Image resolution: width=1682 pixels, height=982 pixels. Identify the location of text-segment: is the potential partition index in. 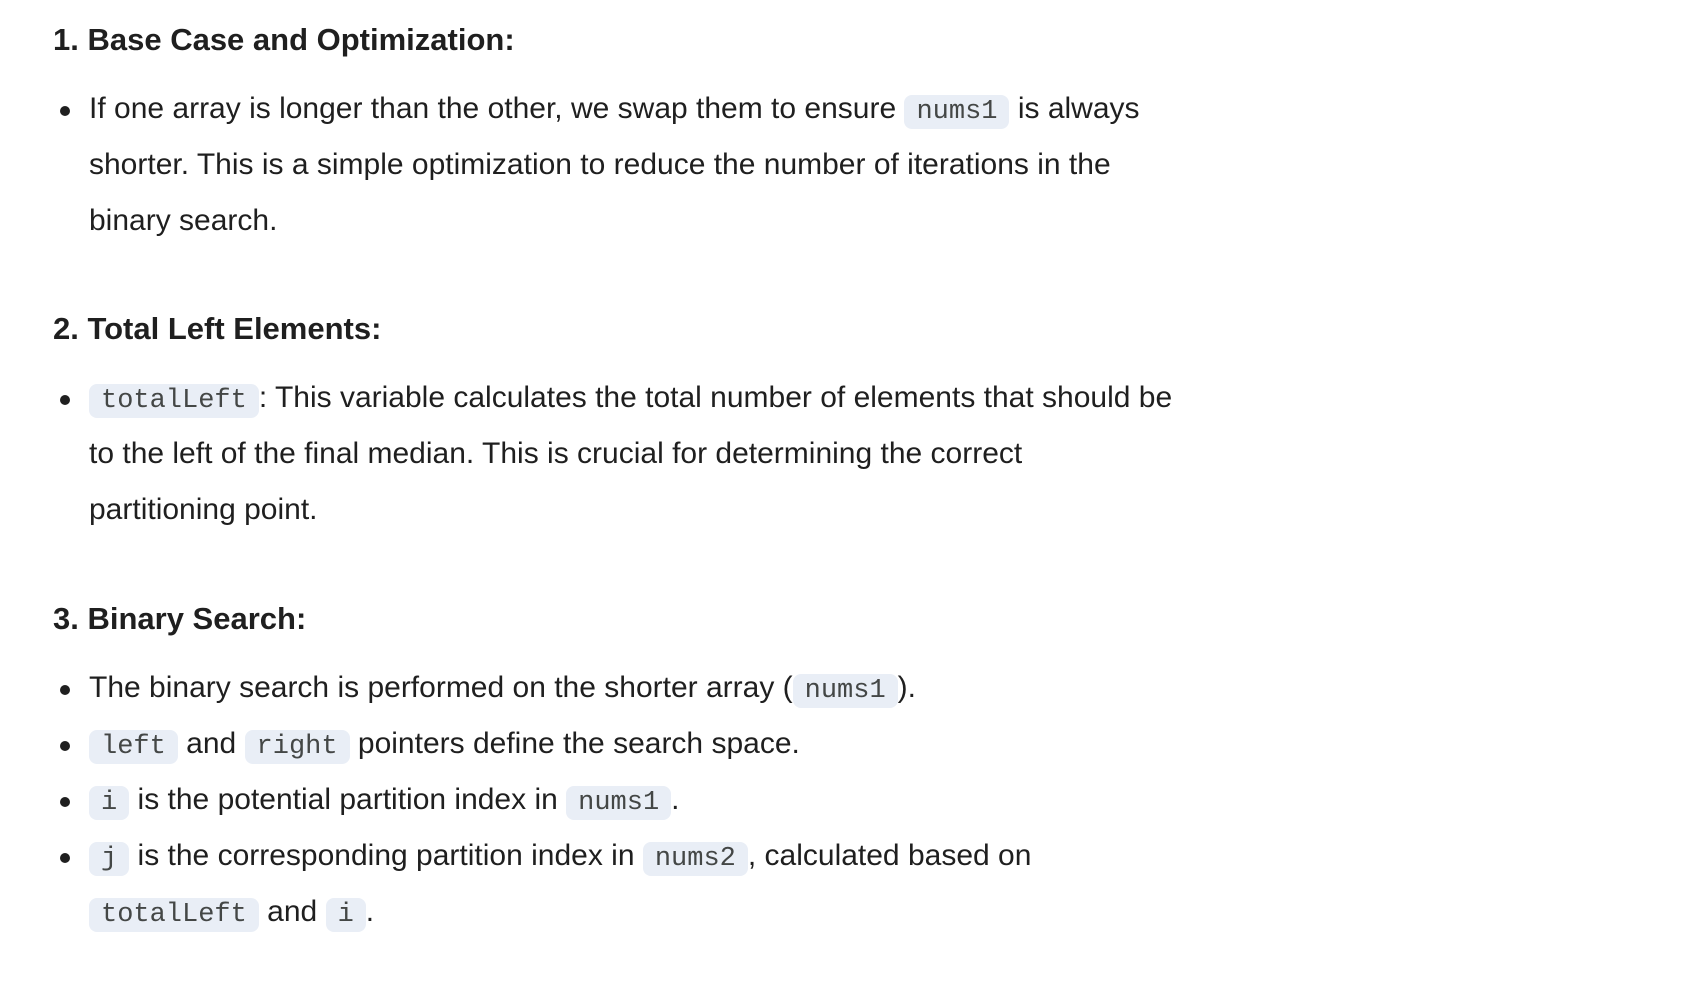
(348, 799).